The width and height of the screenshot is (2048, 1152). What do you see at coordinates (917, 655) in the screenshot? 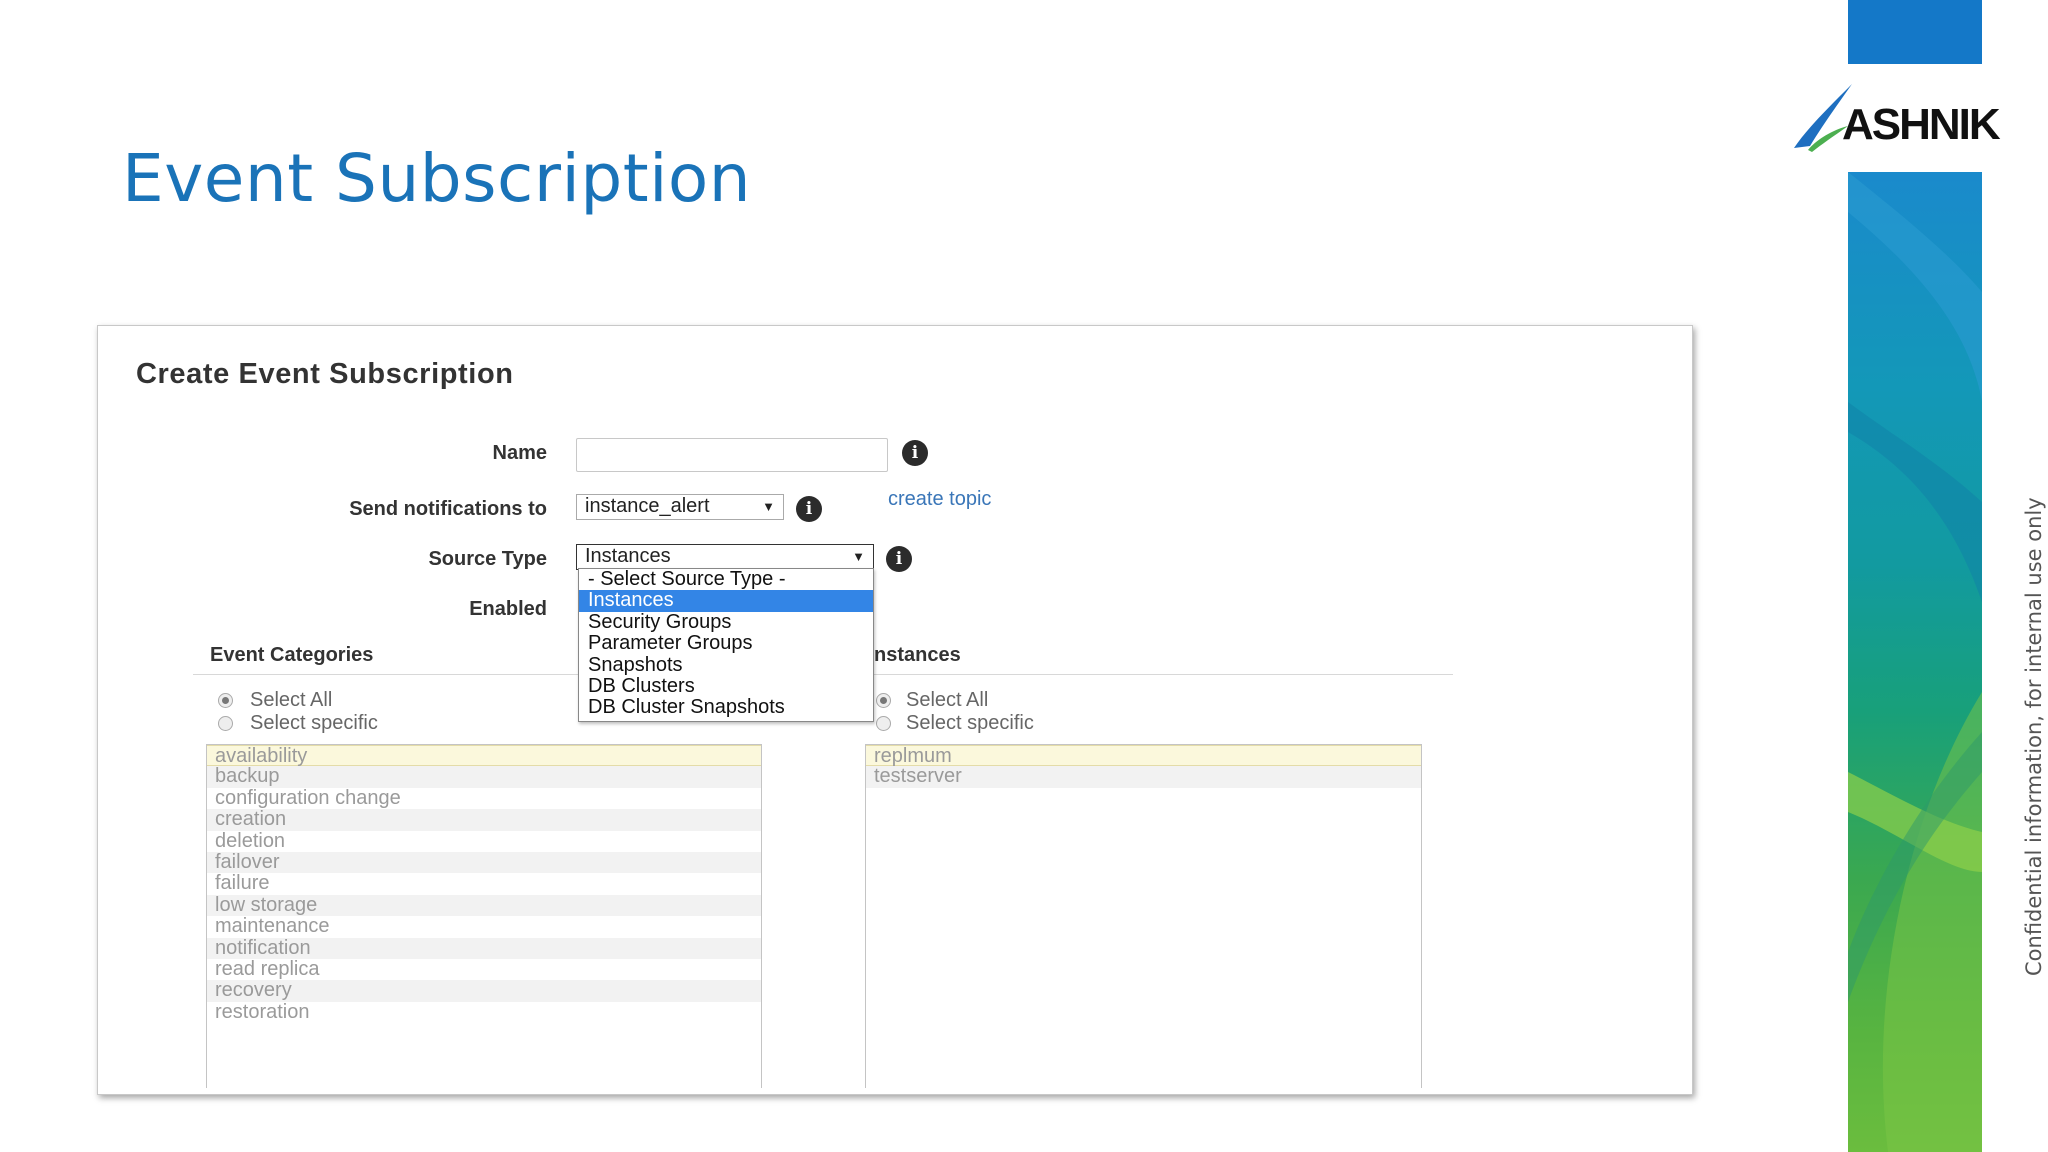
I see `instances-heading: nstances` at bounding box center [917, 655].